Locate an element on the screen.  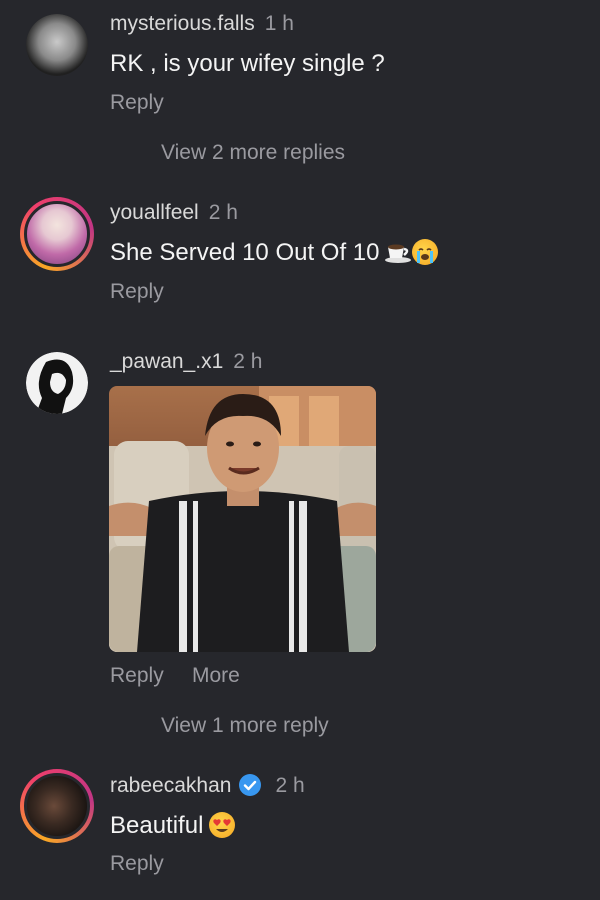
comment-header: rabeecakhan 2 h is located at coordinates (207, 786).